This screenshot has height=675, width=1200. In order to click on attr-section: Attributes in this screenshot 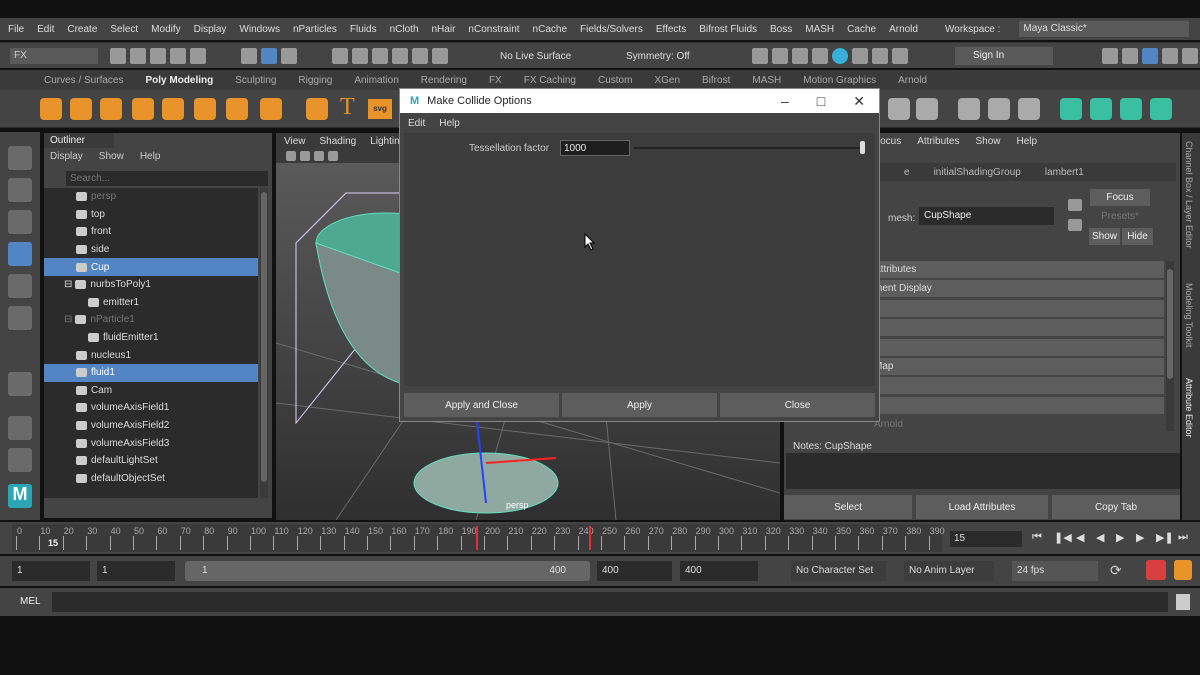, I will do `click(1017, 269)`.